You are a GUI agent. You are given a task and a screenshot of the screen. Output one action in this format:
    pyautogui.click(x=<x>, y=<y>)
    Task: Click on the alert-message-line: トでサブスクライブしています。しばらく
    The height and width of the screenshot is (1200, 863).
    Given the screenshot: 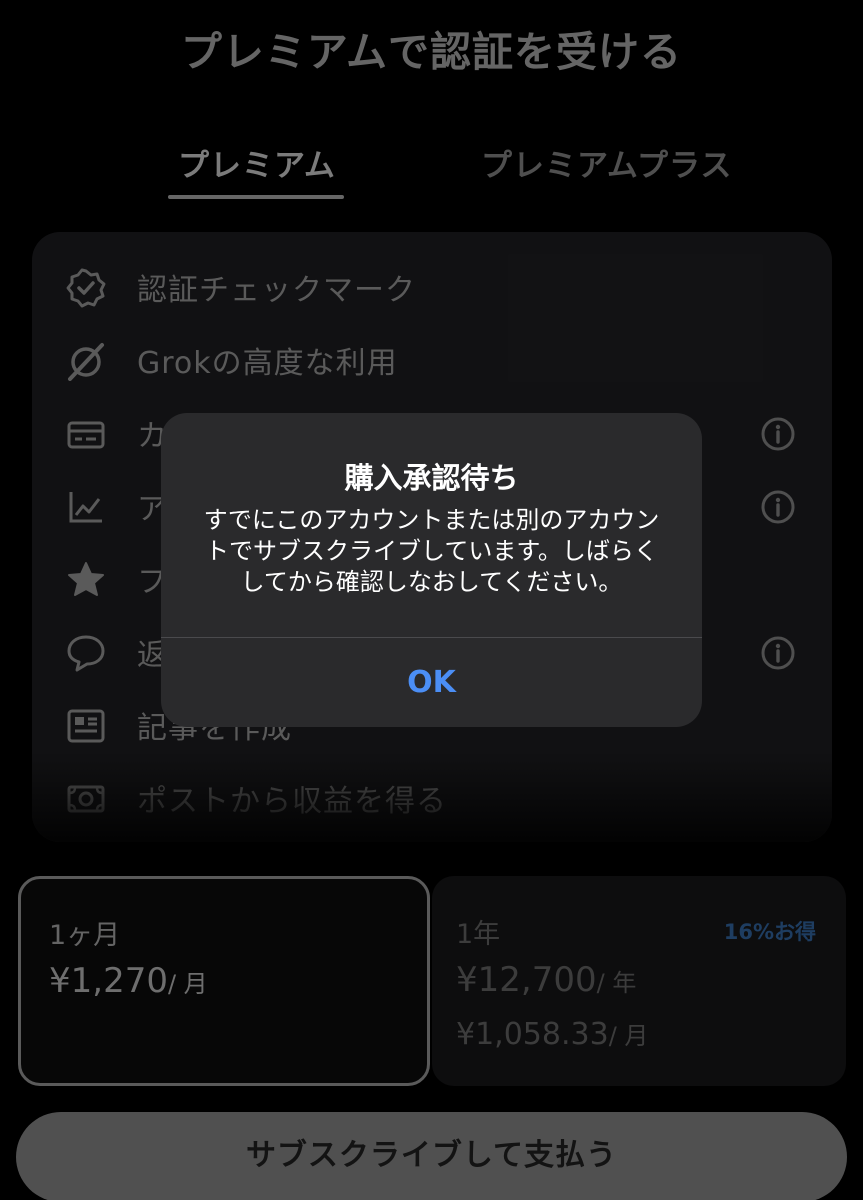 What is the action you would take?
    pyautogui.click(x=431, y=551)
    